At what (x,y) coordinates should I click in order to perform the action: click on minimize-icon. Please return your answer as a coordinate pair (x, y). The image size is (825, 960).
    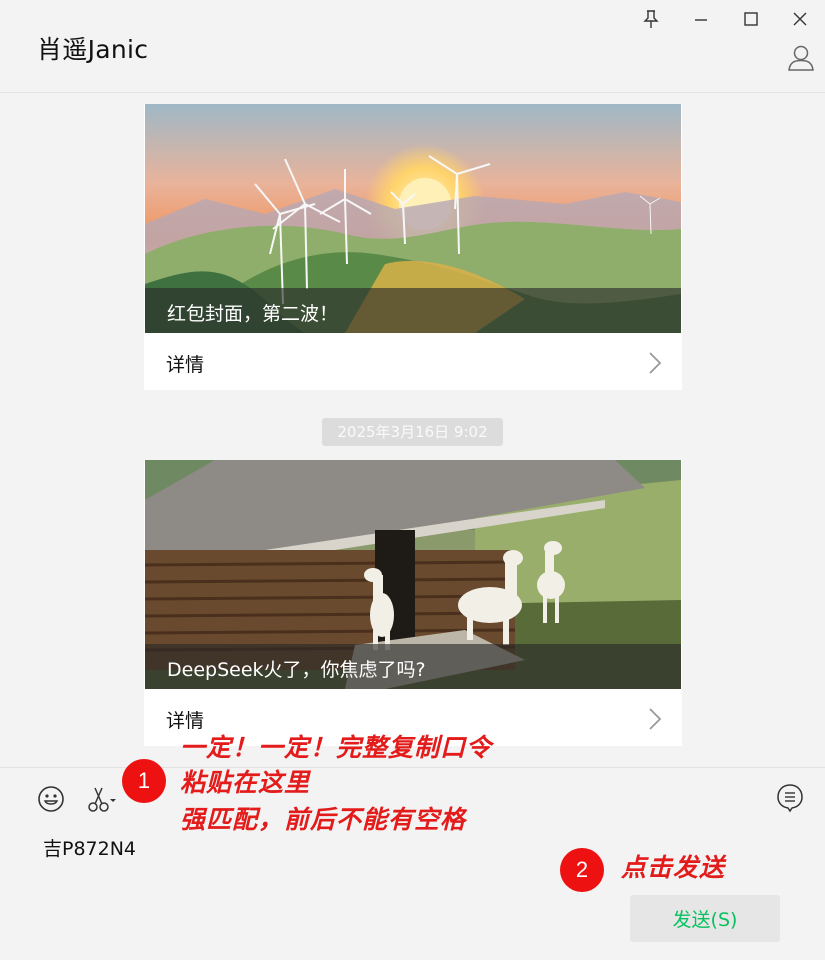
    Looking at the image, I should click on (701, 19).